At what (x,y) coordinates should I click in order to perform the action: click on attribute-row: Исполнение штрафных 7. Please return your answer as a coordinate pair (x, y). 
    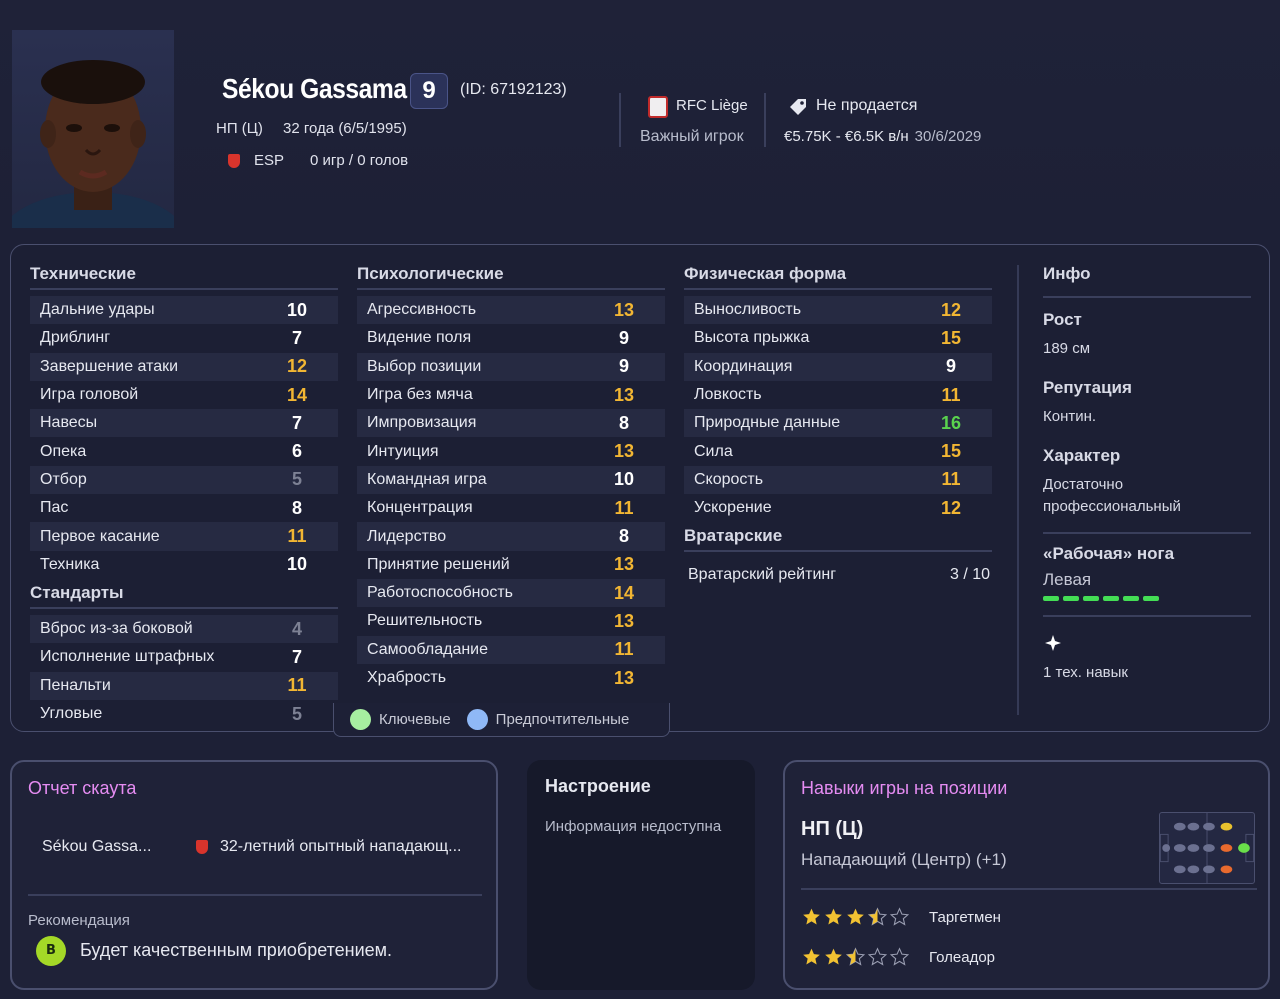
    Looking at the image, I should click on (184, 657).